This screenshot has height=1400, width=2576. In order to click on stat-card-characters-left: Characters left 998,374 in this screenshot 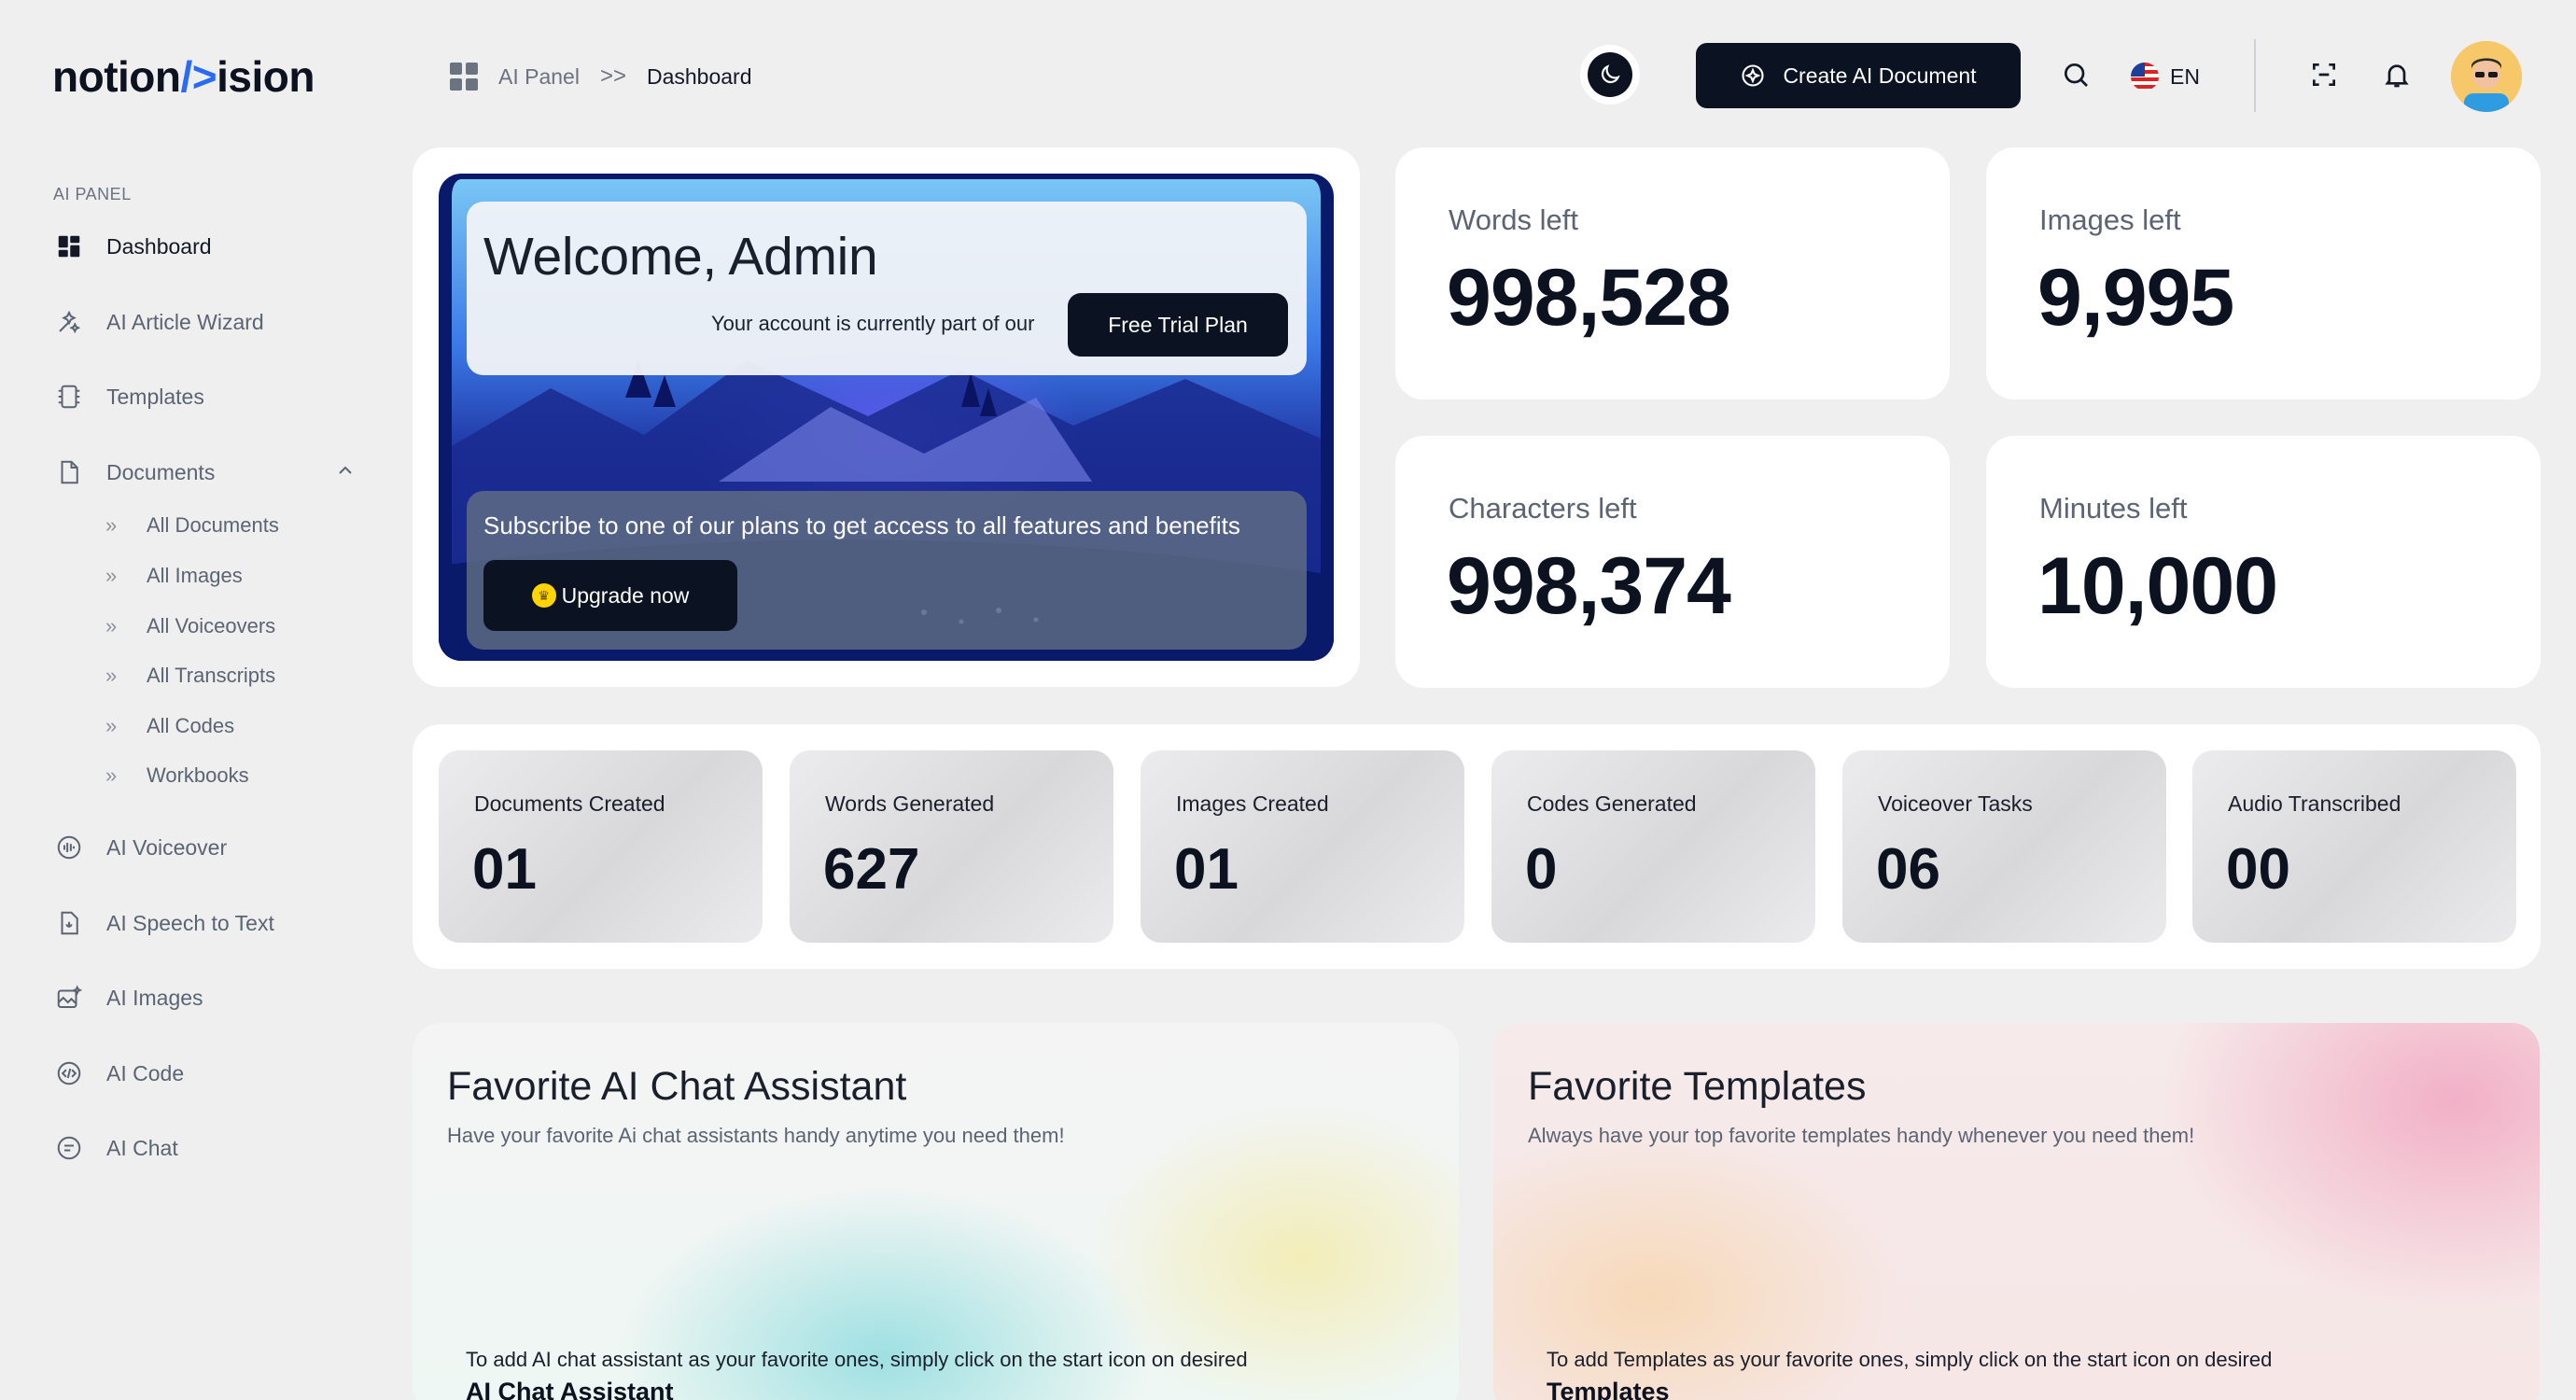, I will do `click(1672, 562)`.